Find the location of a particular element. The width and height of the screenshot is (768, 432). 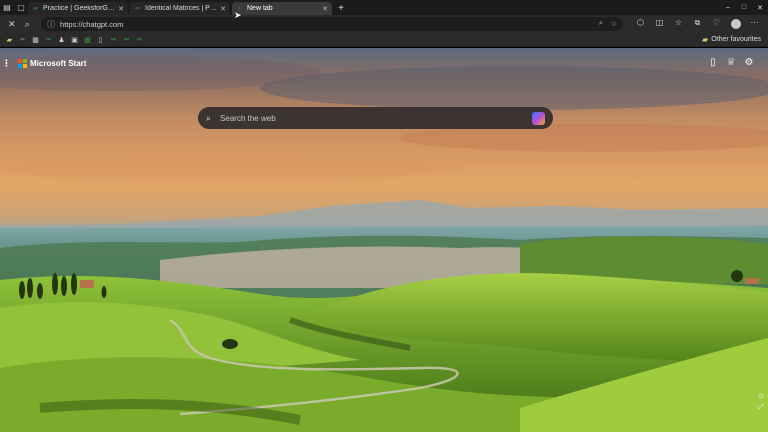

brand-title: Microsoft Start is located at coordinates (58, 63).